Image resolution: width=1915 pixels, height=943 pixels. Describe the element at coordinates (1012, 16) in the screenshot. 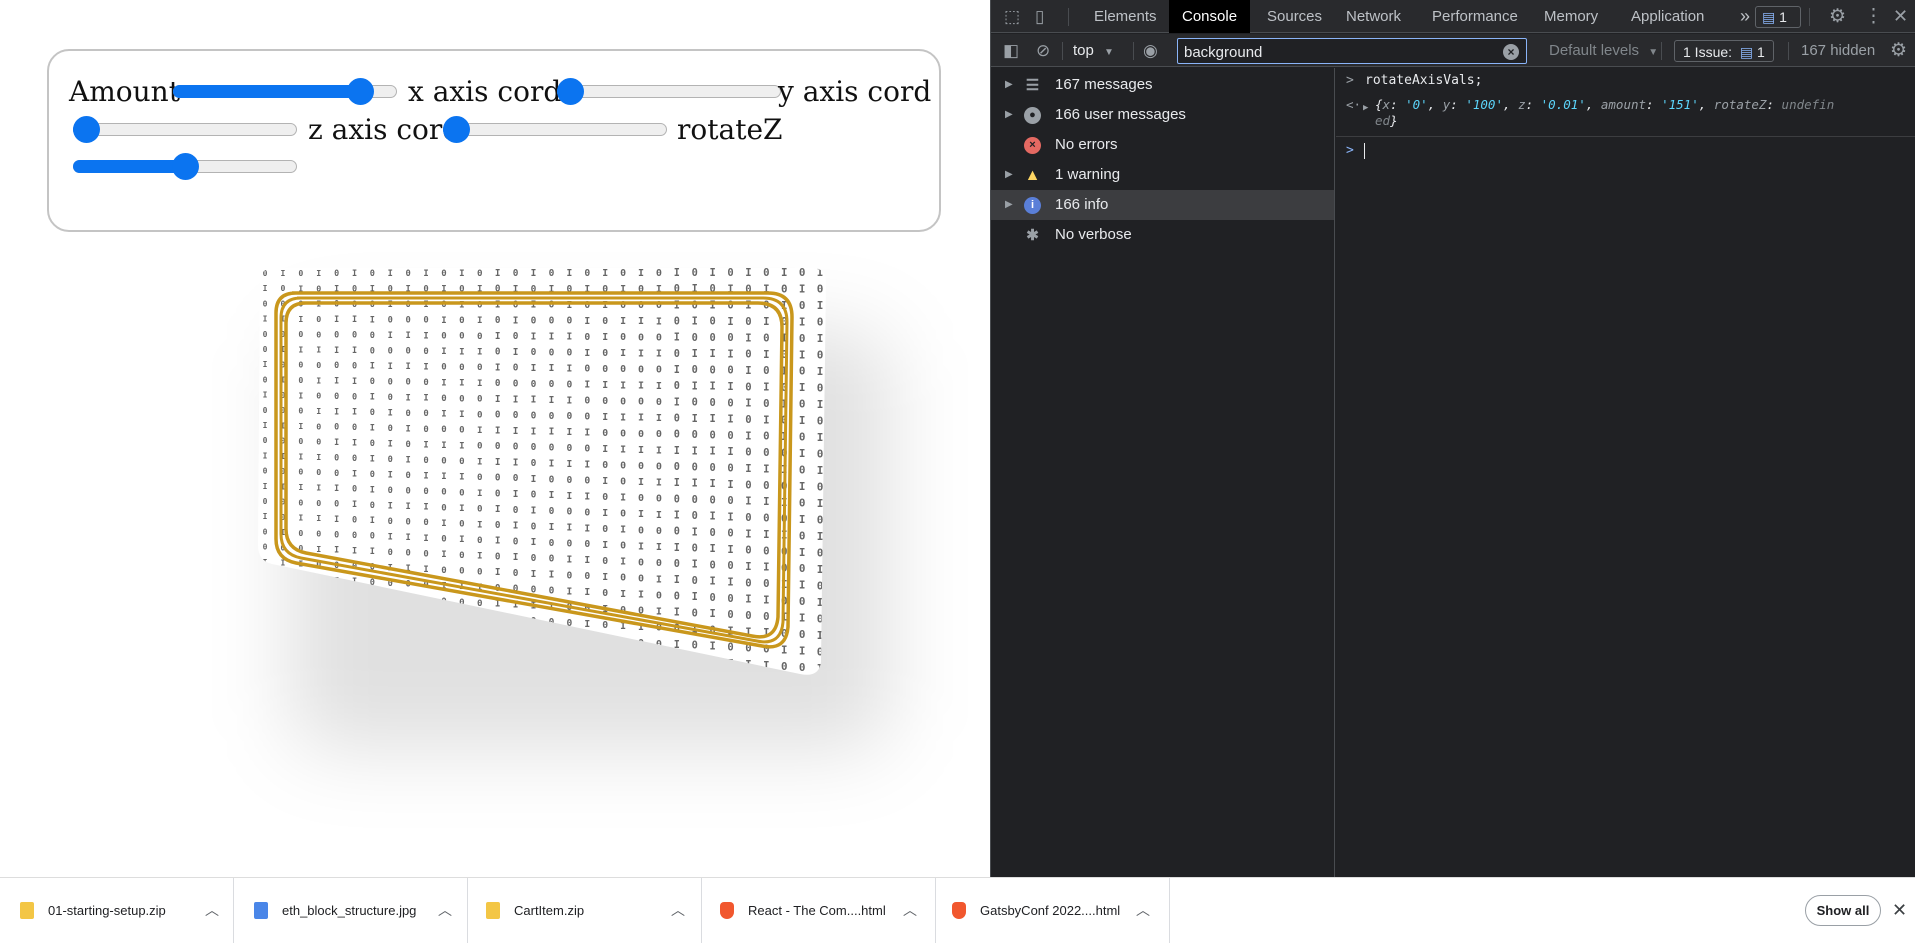

I see `inspect-element-icon: ⬚` at that location.